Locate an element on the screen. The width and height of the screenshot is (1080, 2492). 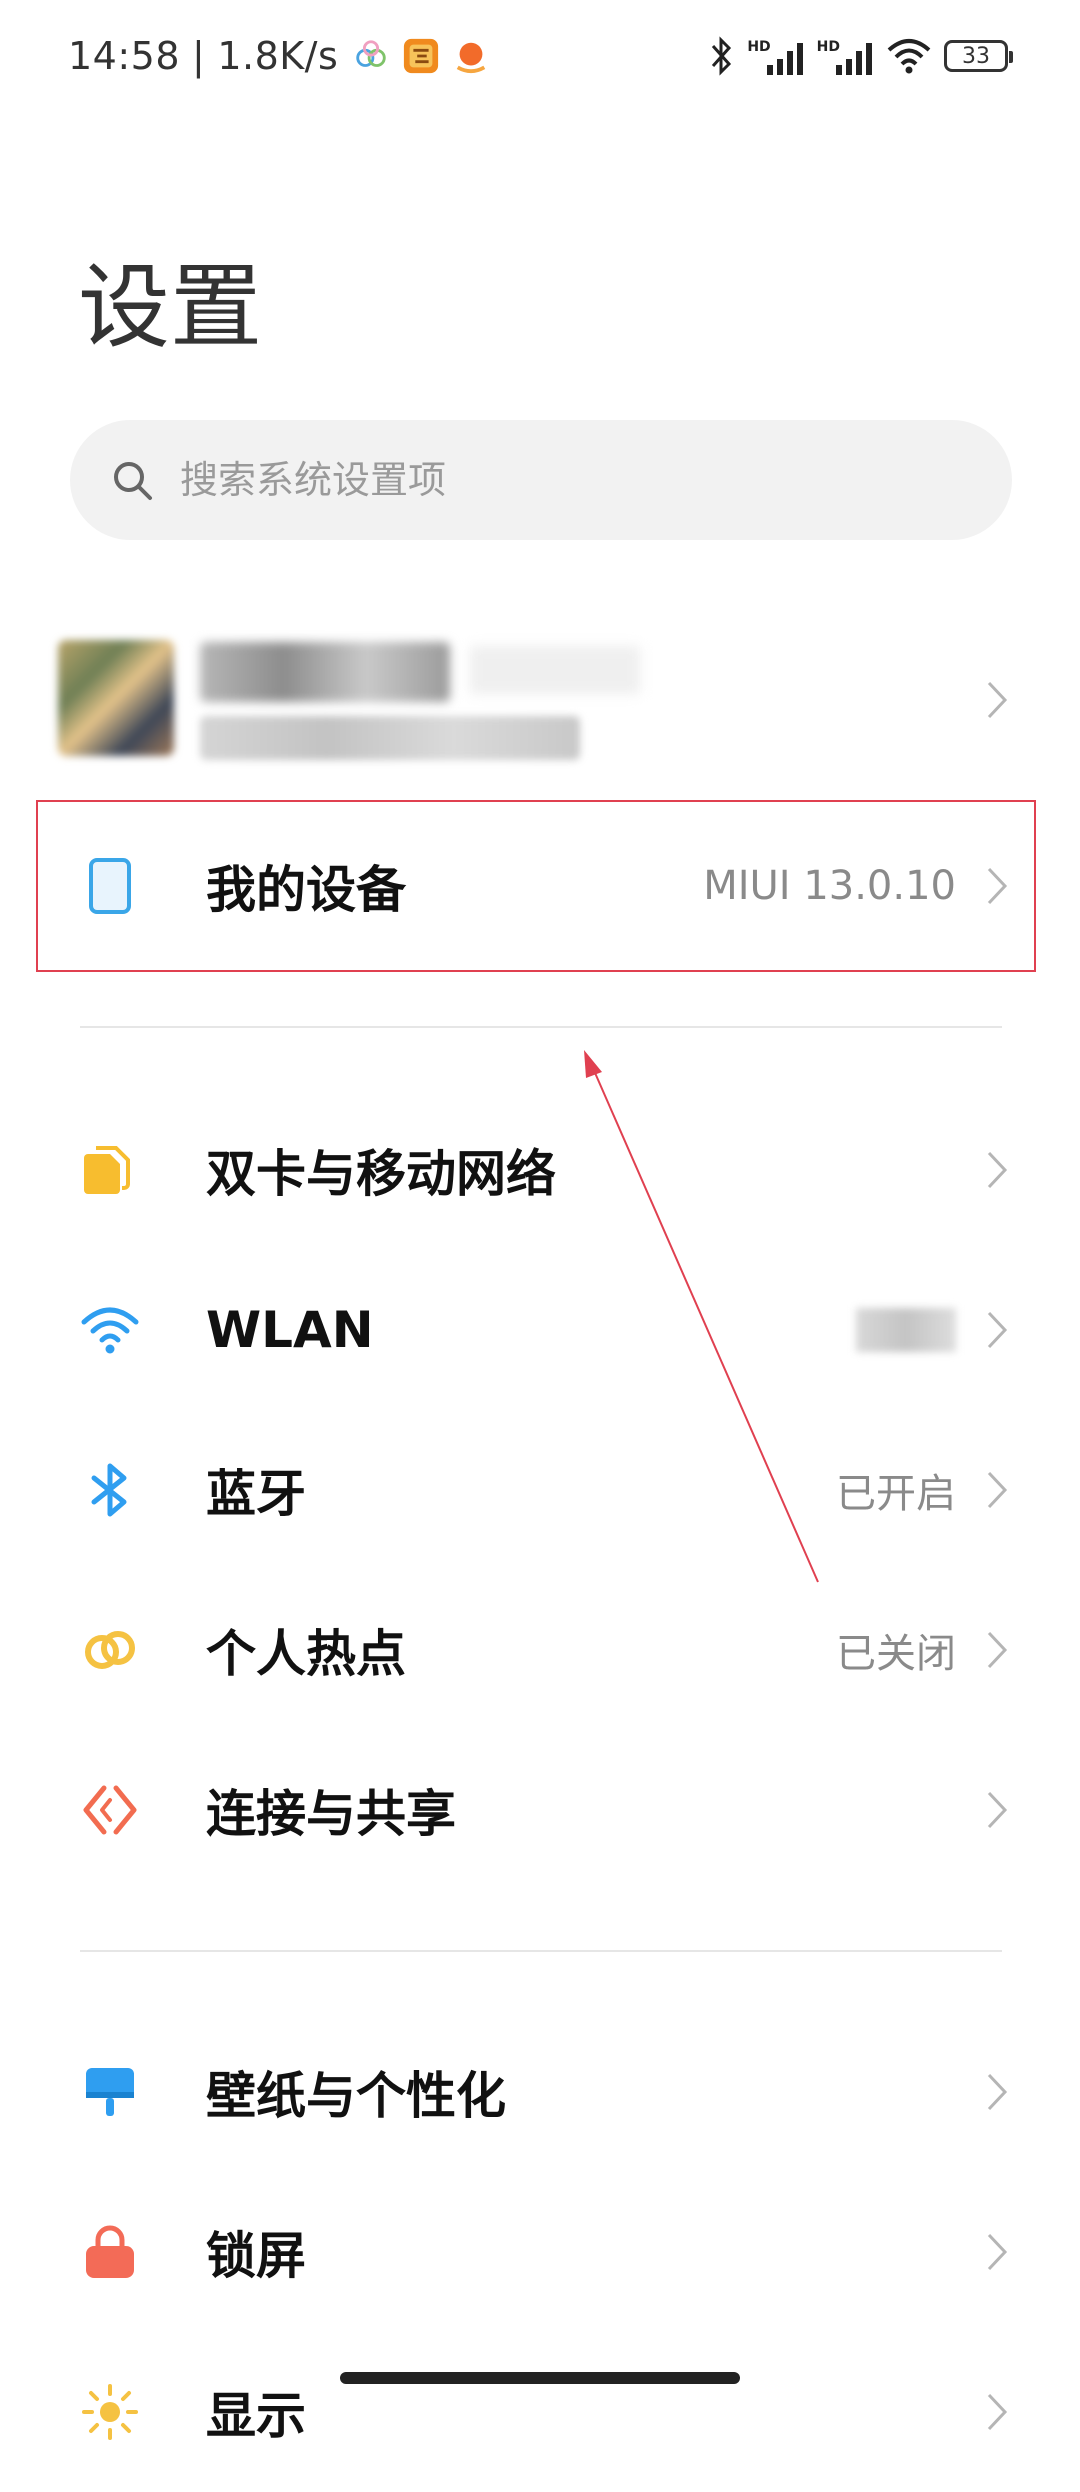
sun-display-icon is located at coordinates (110, 2412).